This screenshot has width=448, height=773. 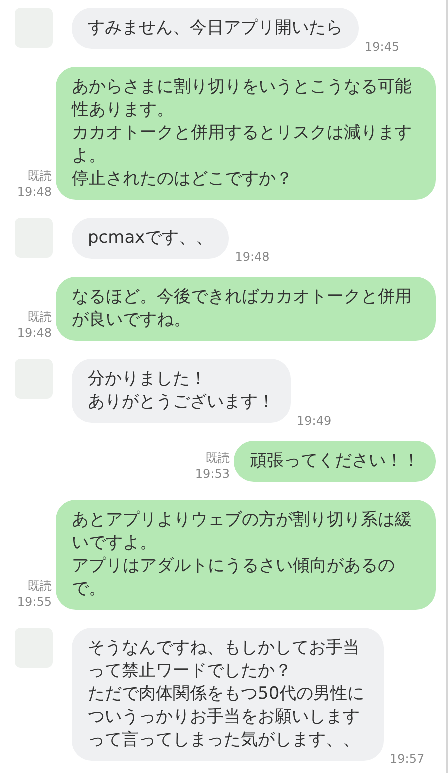 What do you see at coordinates (242, 532) in the screenshot?
I see `message-text: あとアプリよりウェブの方が割り切り系は緩いですよ。` at bounding box center [242, 532].